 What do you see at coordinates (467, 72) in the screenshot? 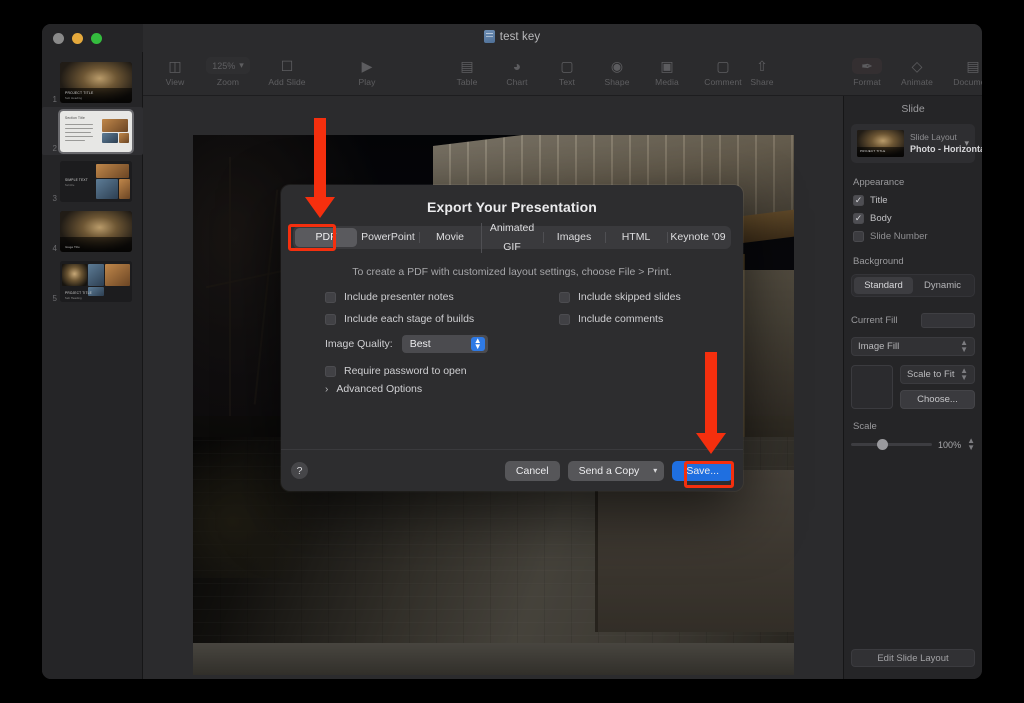
I see `toolbar-table-button: ▤ Table` at bounding box center [467, 72].